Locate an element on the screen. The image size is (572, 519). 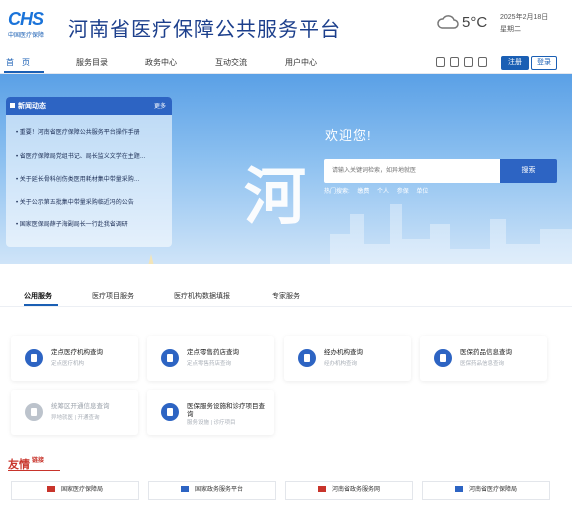
nav-item-user-center: 用户中心 is located at coordinates (301, 62).